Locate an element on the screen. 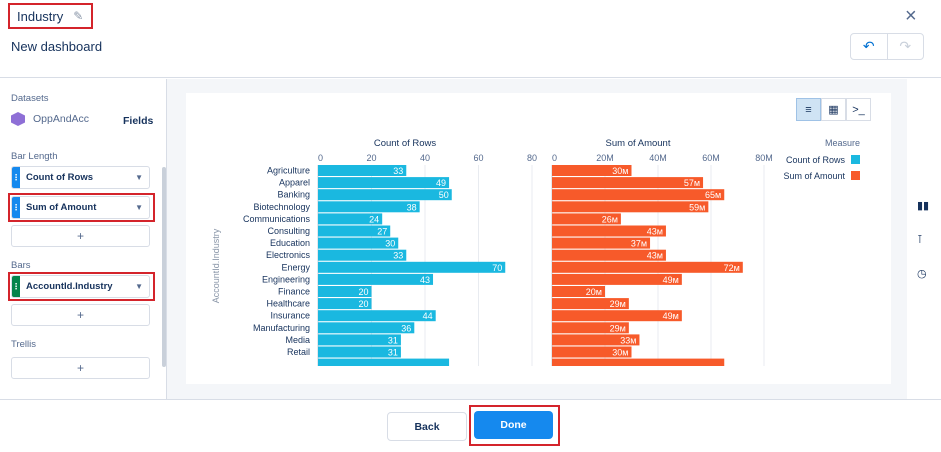 This screenshot has width=941, height=452. measure-pill-amount: ⋮ Sum of Amount ▼ is located at coordinates (80, 207).